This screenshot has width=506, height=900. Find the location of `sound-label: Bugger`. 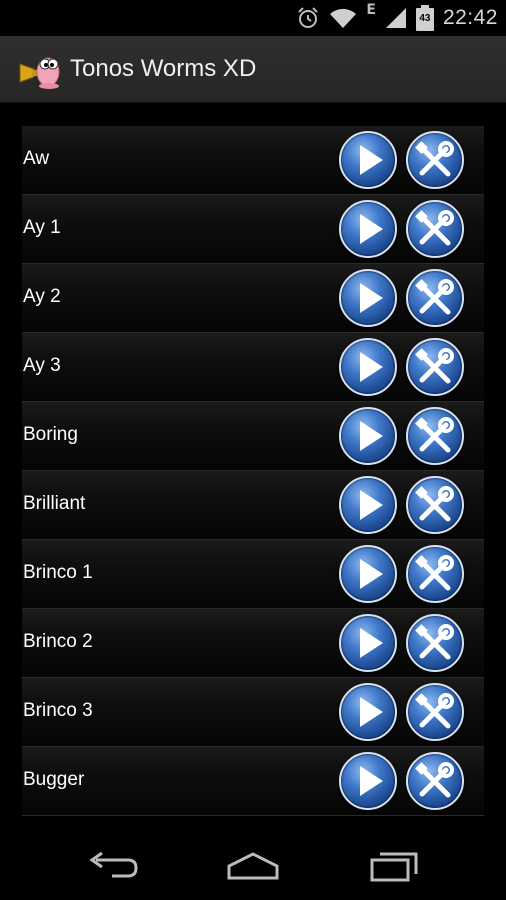

sound-label: Bugger is located at coordinates (54, 779).